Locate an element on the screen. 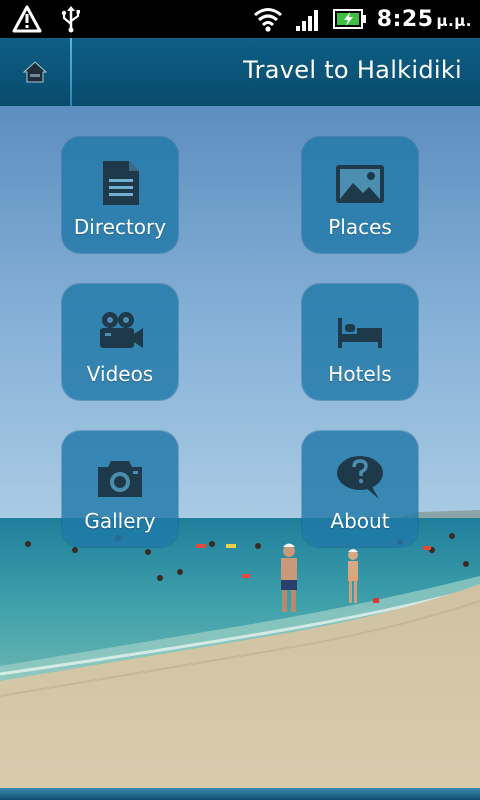  status-clock: 8:25 μ.μ. is located at coordinates (424, 19).